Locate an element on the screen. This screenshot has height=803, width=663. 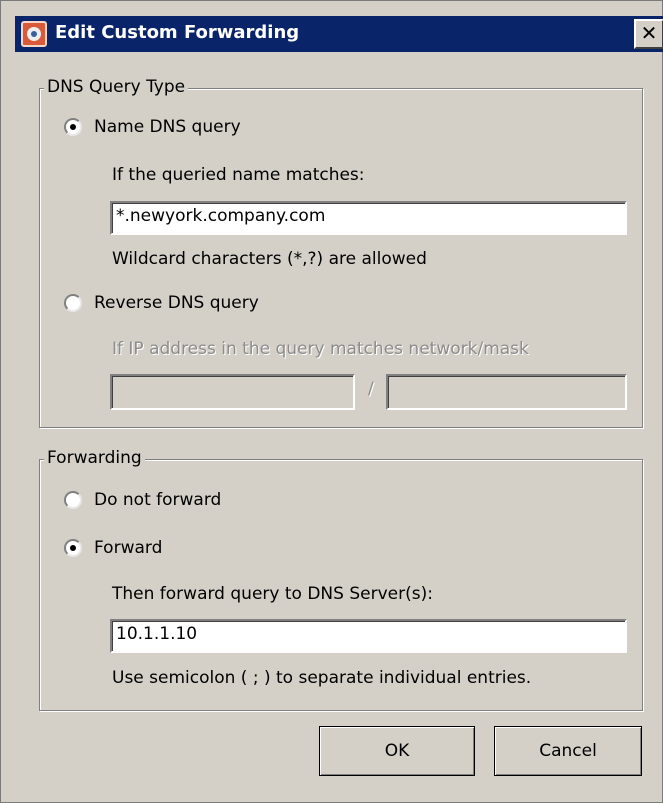
forward-option: Forward is located at coordinates (113, 548).